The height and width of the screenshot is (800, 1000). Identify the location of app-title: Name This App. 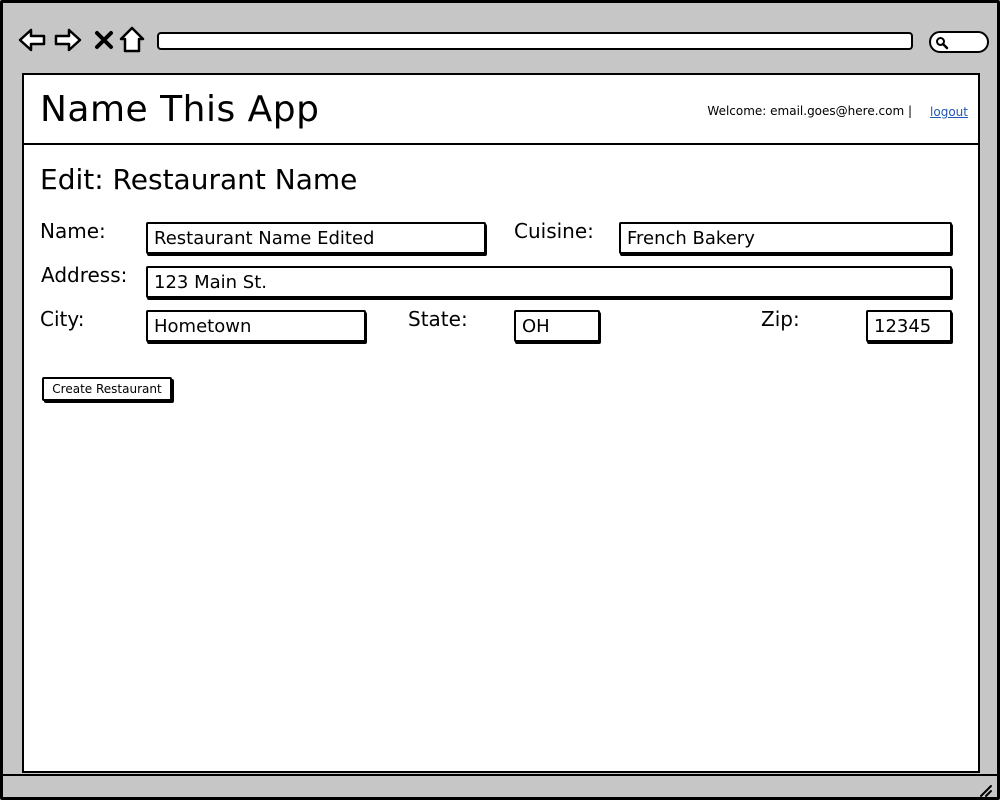
(180, 109).